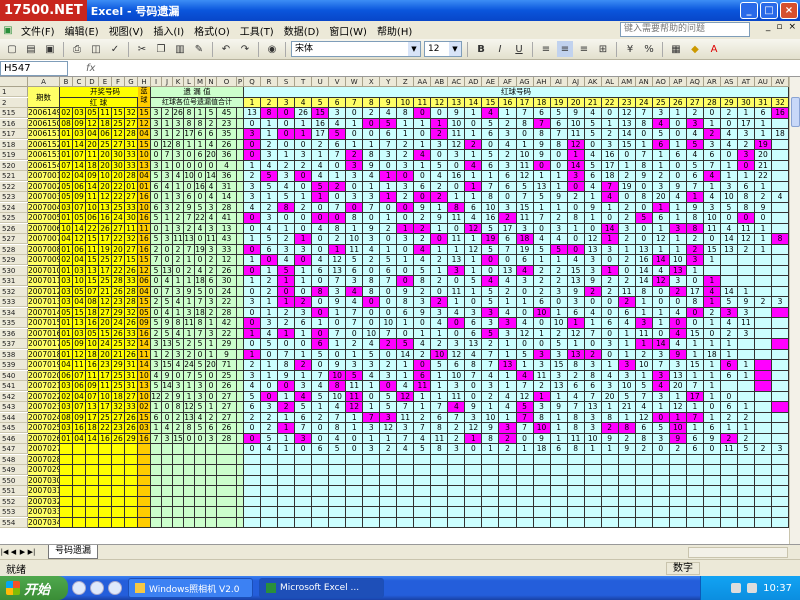 The width and height of the screenshot is (800, 600). I want to click on red-ball-cell: 07, so click(79, 155).